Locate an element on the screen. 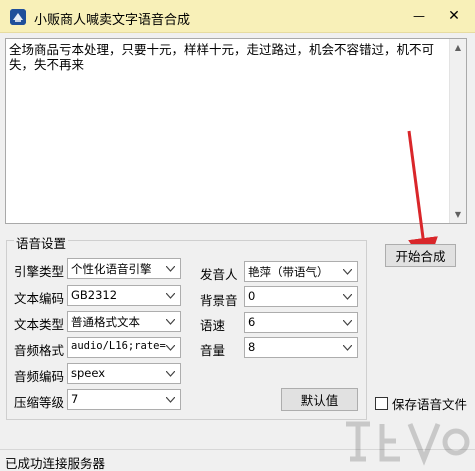  background-sound-label: 背景音 is located at coordinates (219, 300).